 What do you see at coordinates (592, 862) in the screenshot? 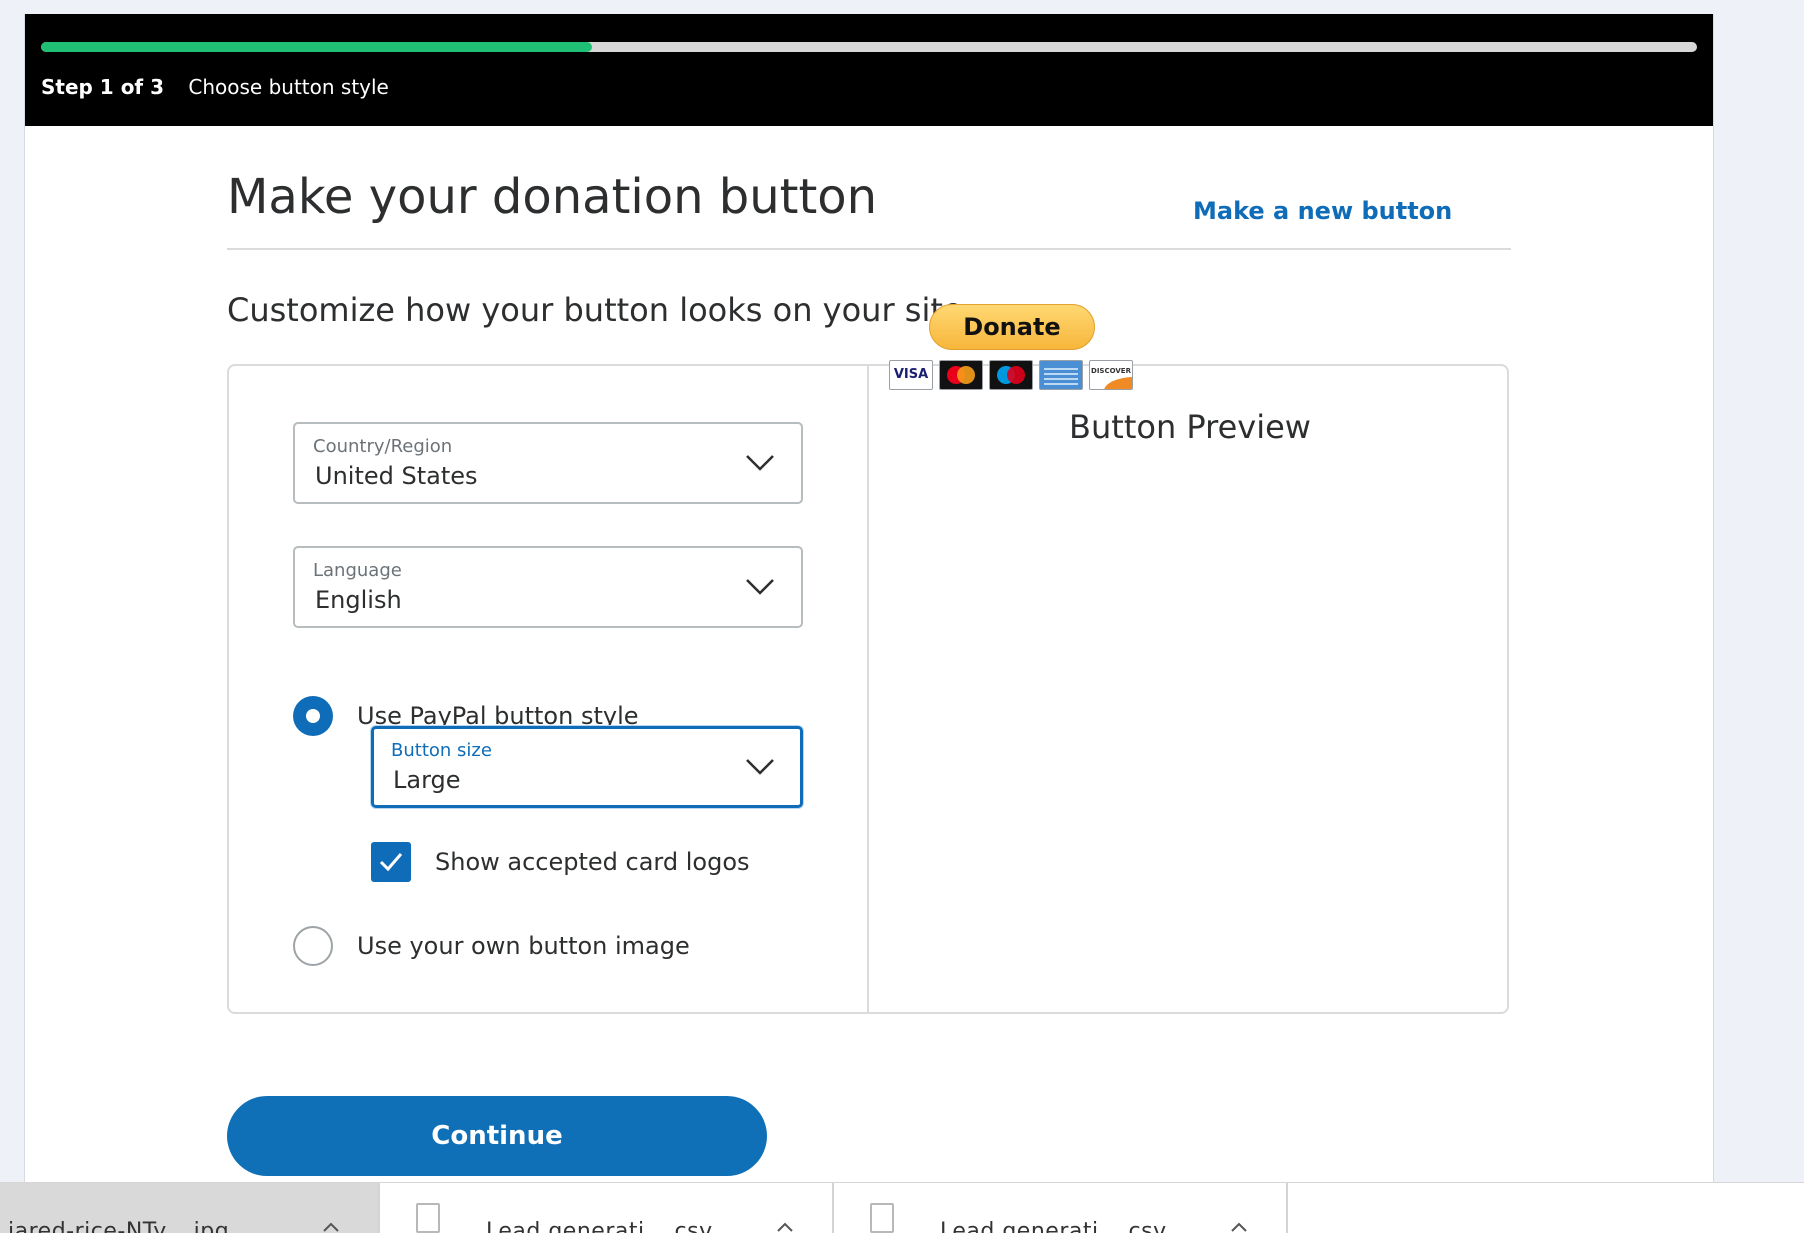
I see `show-card-logos-label: Show accepted card logos` at bounding box center [592, 862].